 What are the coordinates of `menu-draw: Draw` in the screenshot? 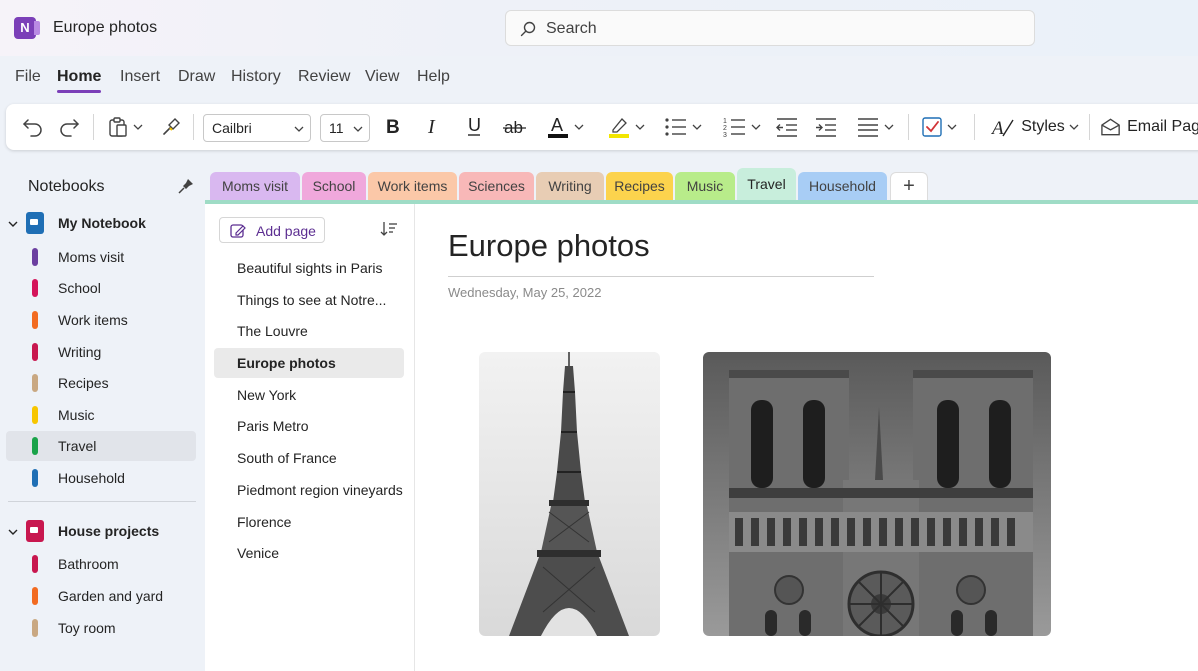 It's located at (196, 77).